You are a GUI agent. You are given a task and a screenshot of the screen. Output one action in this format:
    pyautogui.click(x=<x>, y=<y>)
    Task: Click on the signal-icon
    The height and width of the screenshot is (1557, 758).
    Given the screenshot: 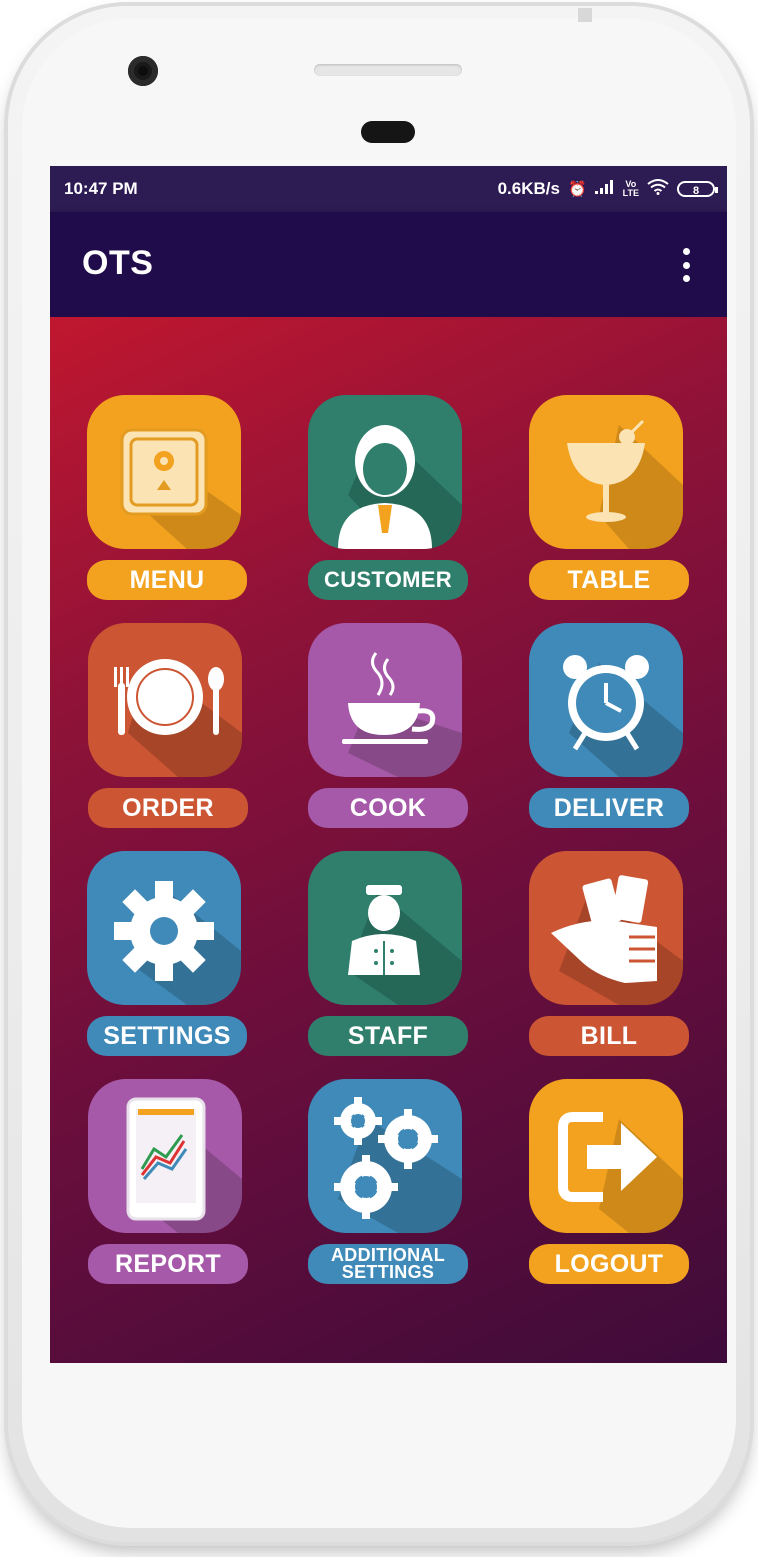 What is the action you would take?
    pyautogui.click(x=604, y=189)
    